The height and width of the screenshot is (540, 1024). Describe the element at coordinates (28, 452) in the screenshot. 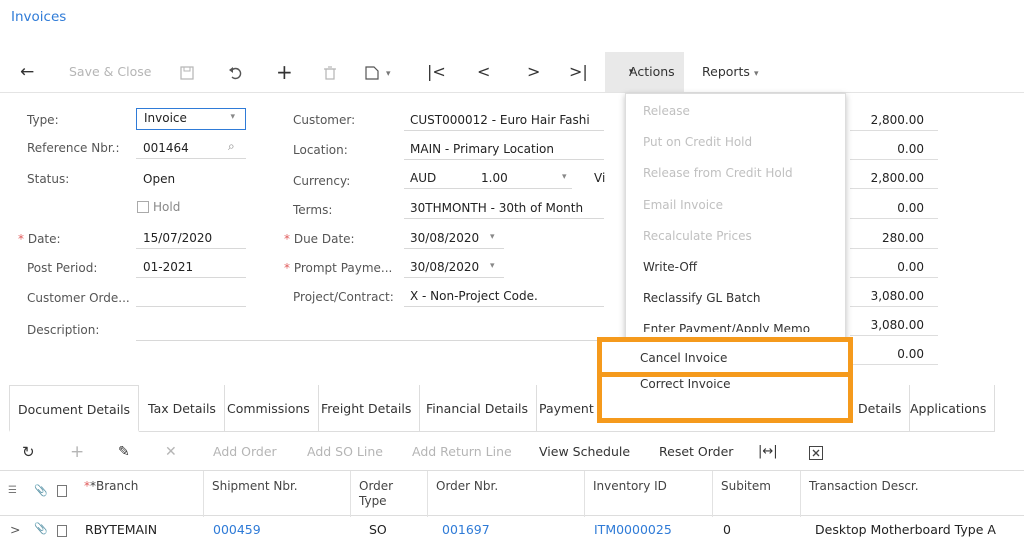

I see `refresh-icon: ↻` at that location.